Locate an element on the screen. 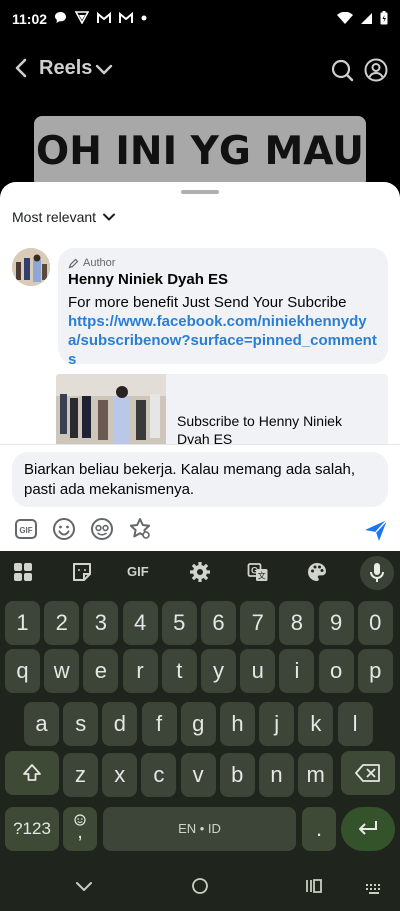  vpn-icon is located at coordinates (82, 17).